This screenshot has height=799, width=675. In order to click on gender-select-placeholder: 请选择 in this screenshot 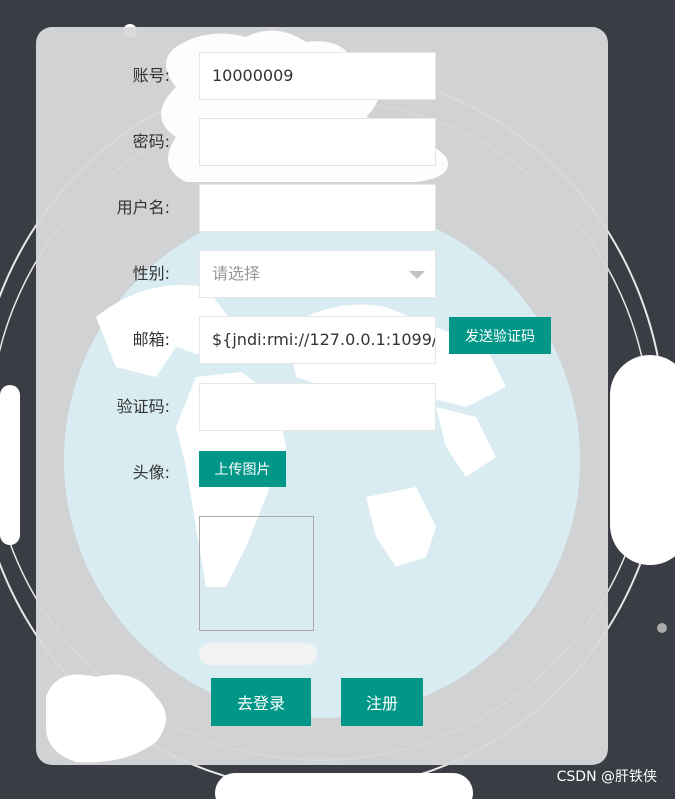, I will do `click(236, 273)`.